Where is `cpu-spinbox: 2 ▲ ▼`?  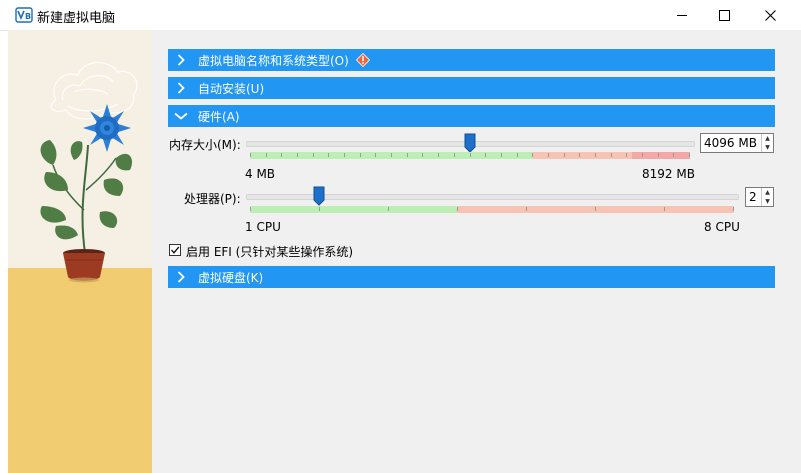
cpu-spinbox: 2 ▲ ▼ is located at coordinates (759, 197).